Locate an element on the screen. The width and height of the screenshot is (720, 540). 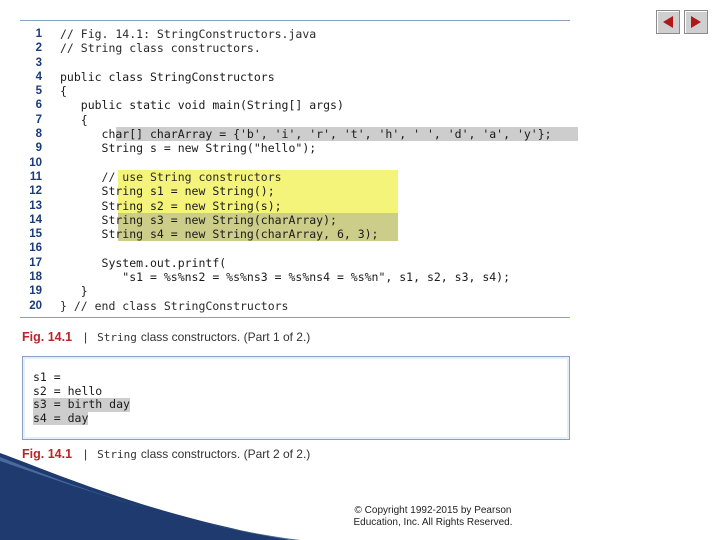
code-line: 1 // Fig. 14.1: StringConstructors.java is located at coordinates (295, 34).